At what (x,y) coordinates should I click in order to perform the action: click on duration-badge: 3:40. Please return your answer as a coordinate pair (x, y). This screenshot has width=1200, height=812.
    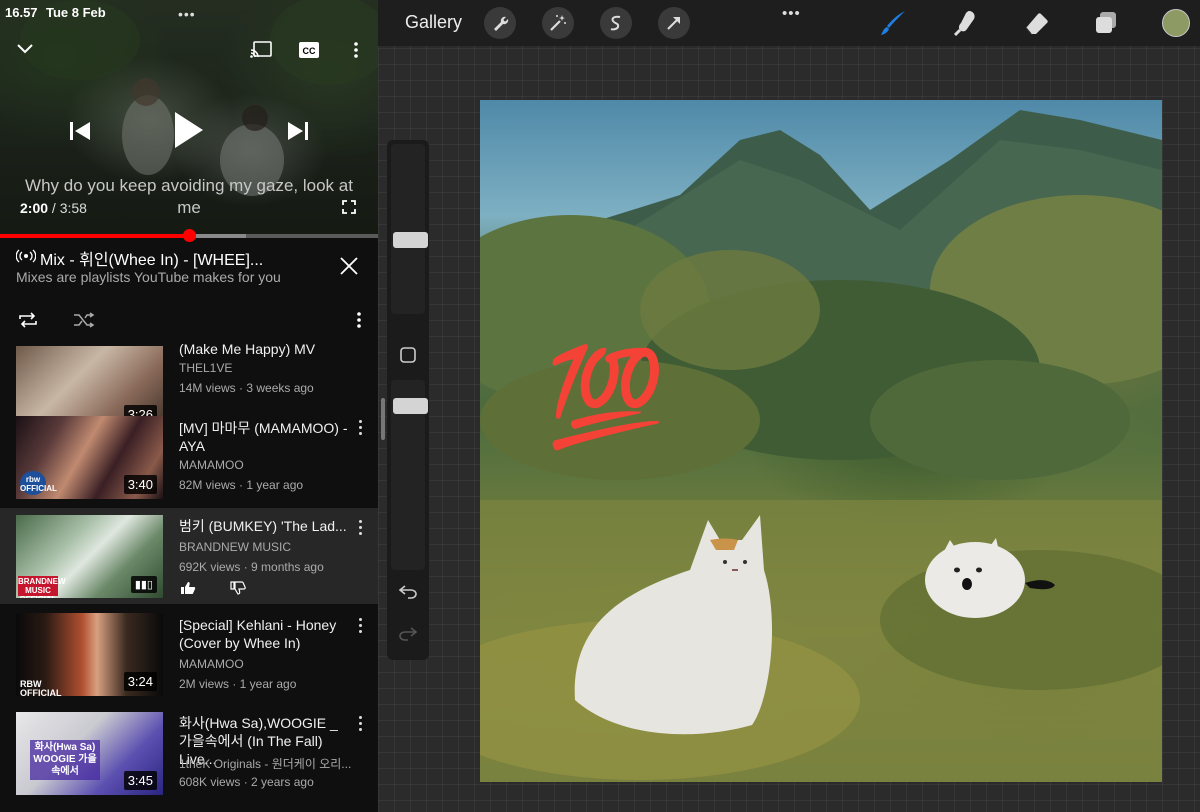
    Looking at the image, I should click on (140, 484).